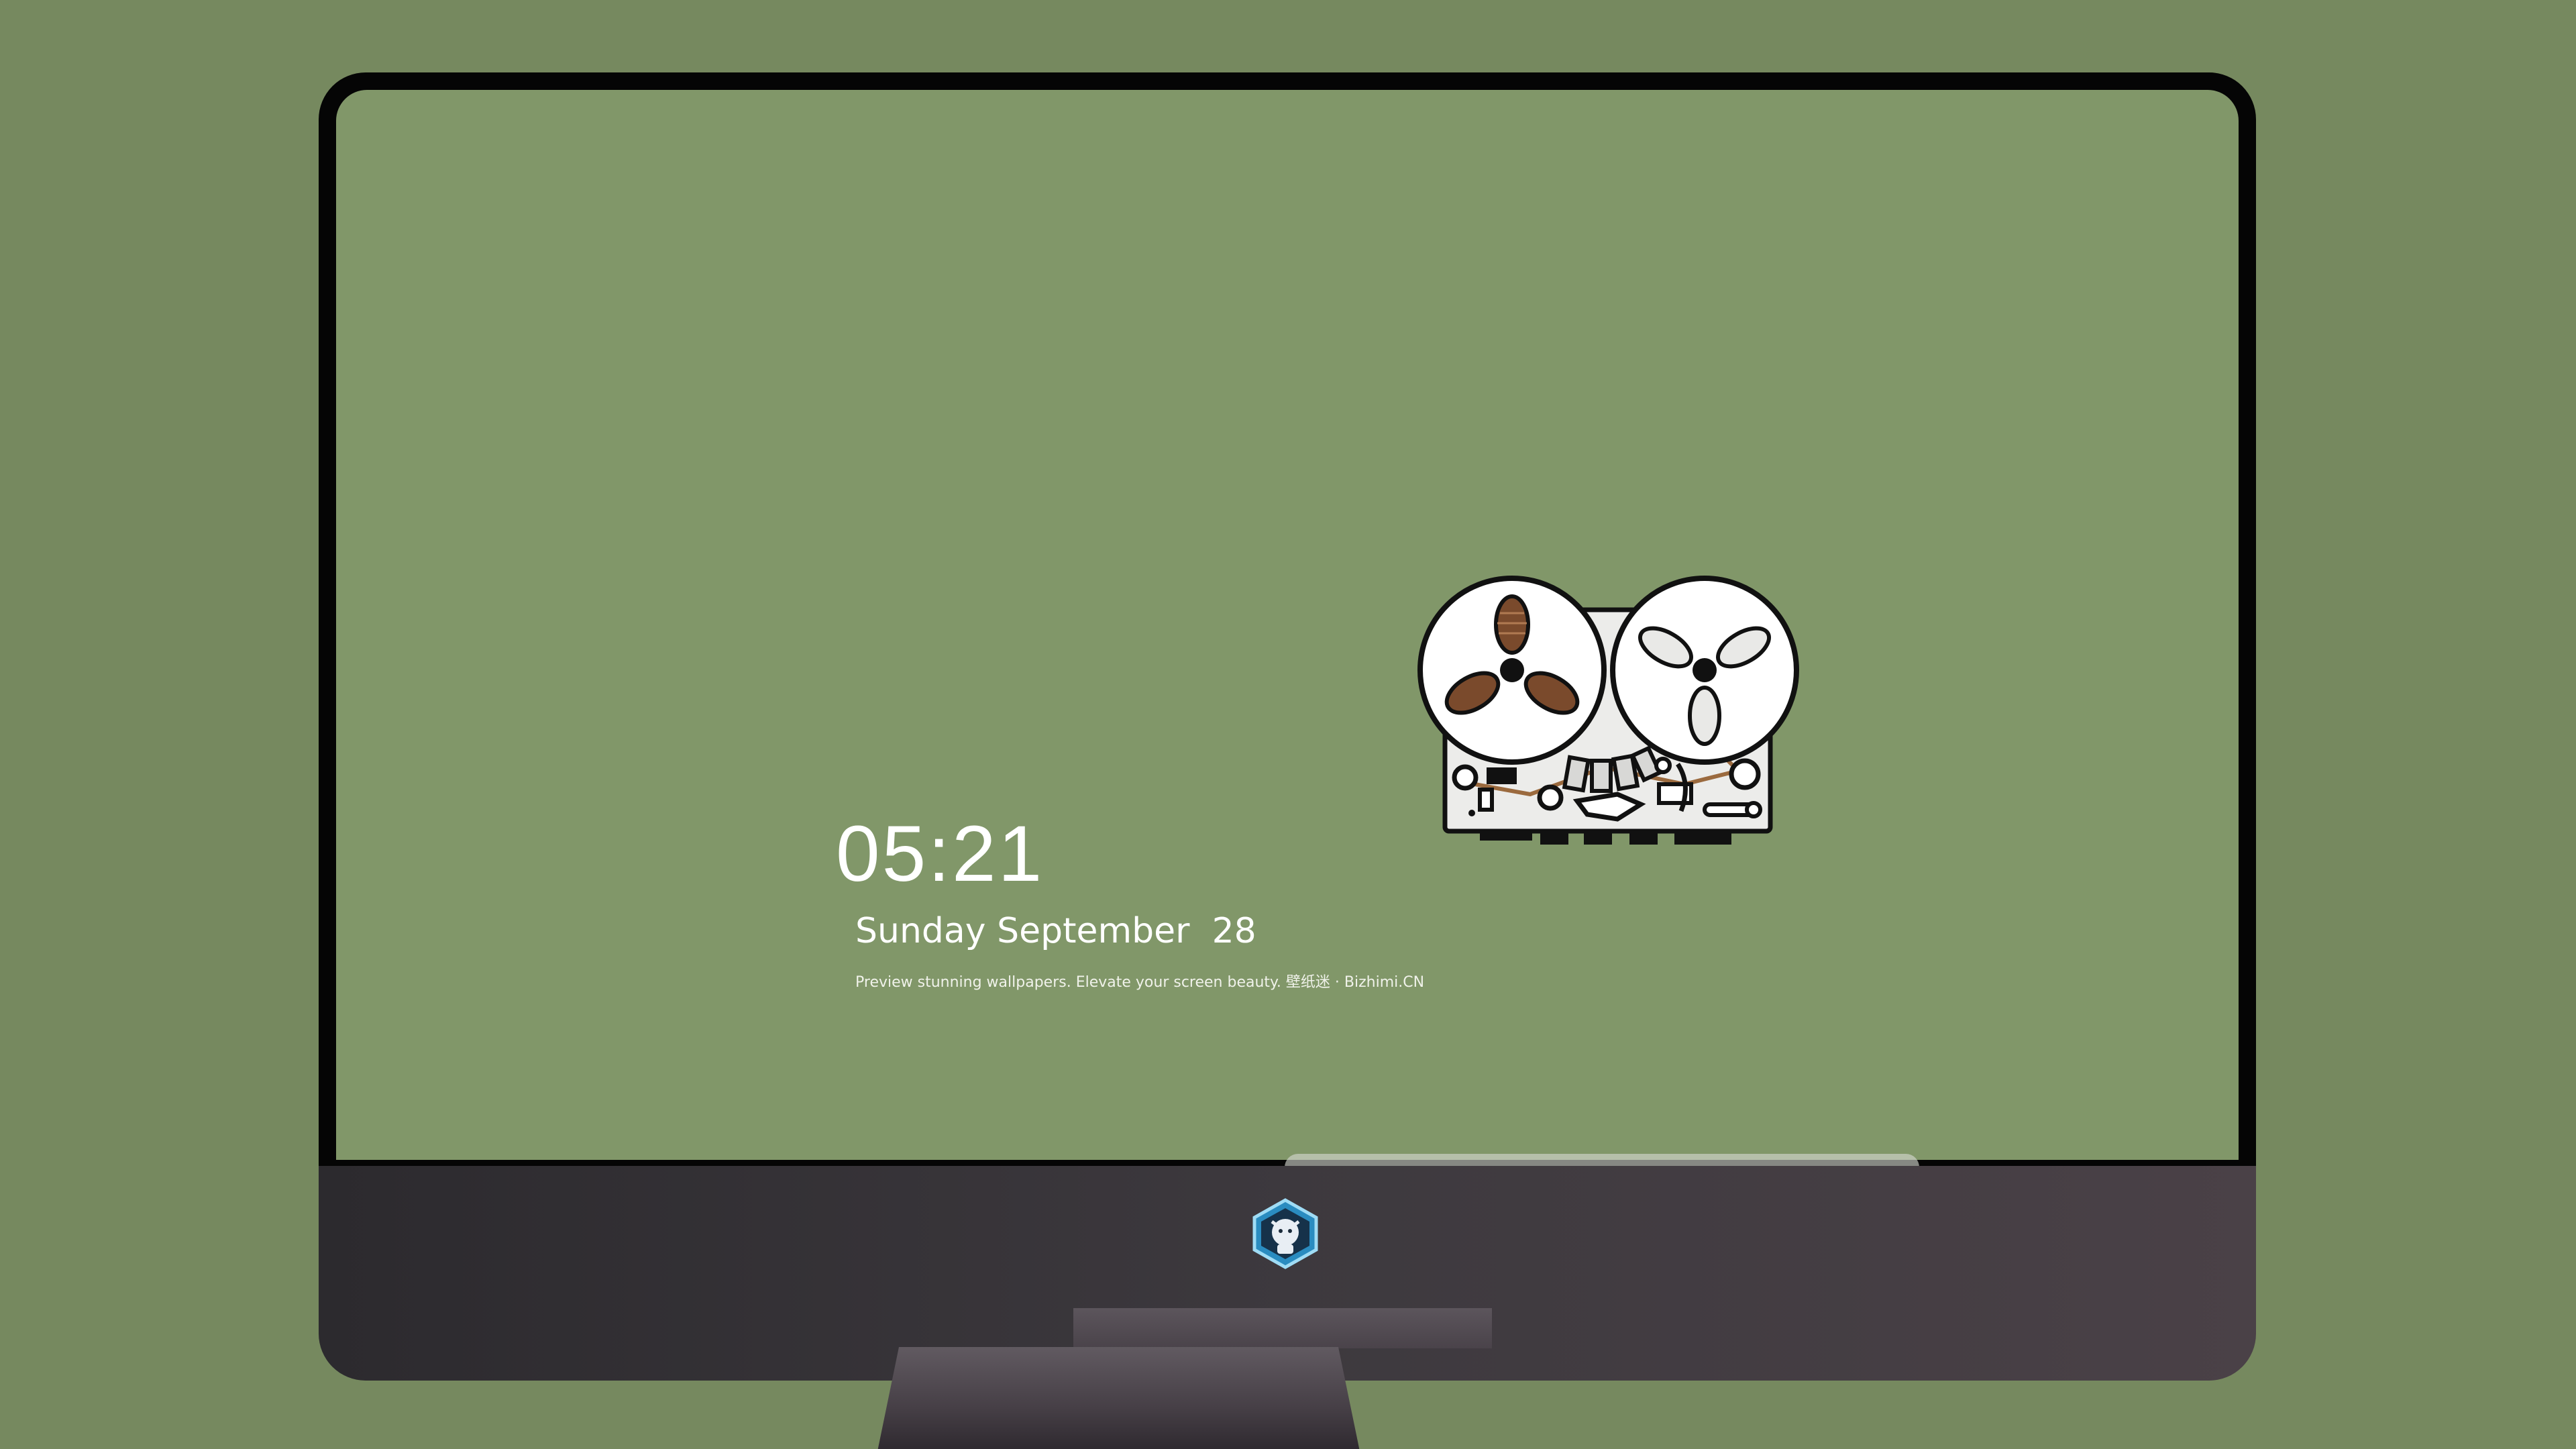  Describe the element at coordinates (940, 854) in the screenshot. I see `lockscreen-time: 05:21` at that location.